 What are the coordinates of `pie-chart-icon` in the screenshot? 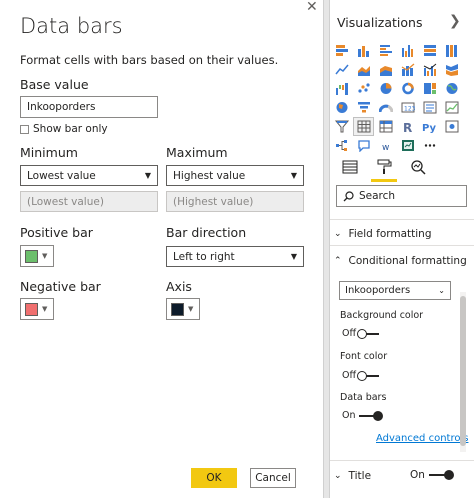 It's located at (385, 88).